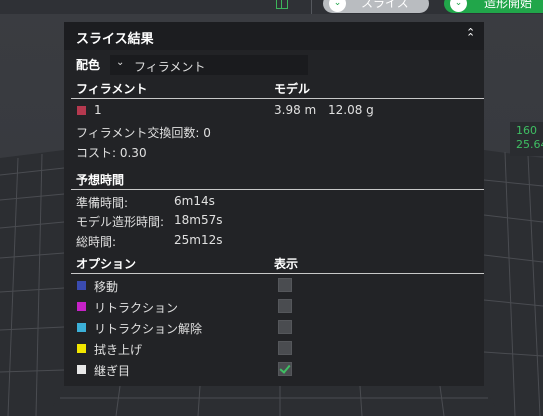 This screenshot has width=543, height=416. I want to click on coordinate-readout: 160 25.64, so click(526, 139).